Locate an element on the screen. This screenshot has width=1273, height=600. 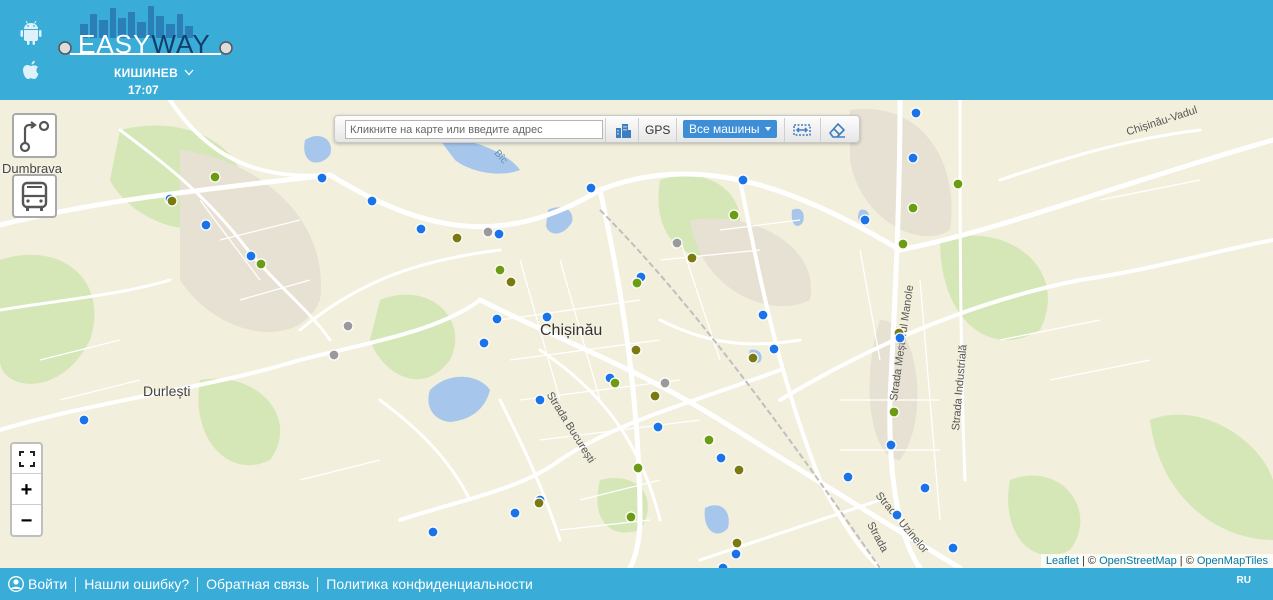
osm-link: OpenStreetMap is located at coordinates (1138, 561).